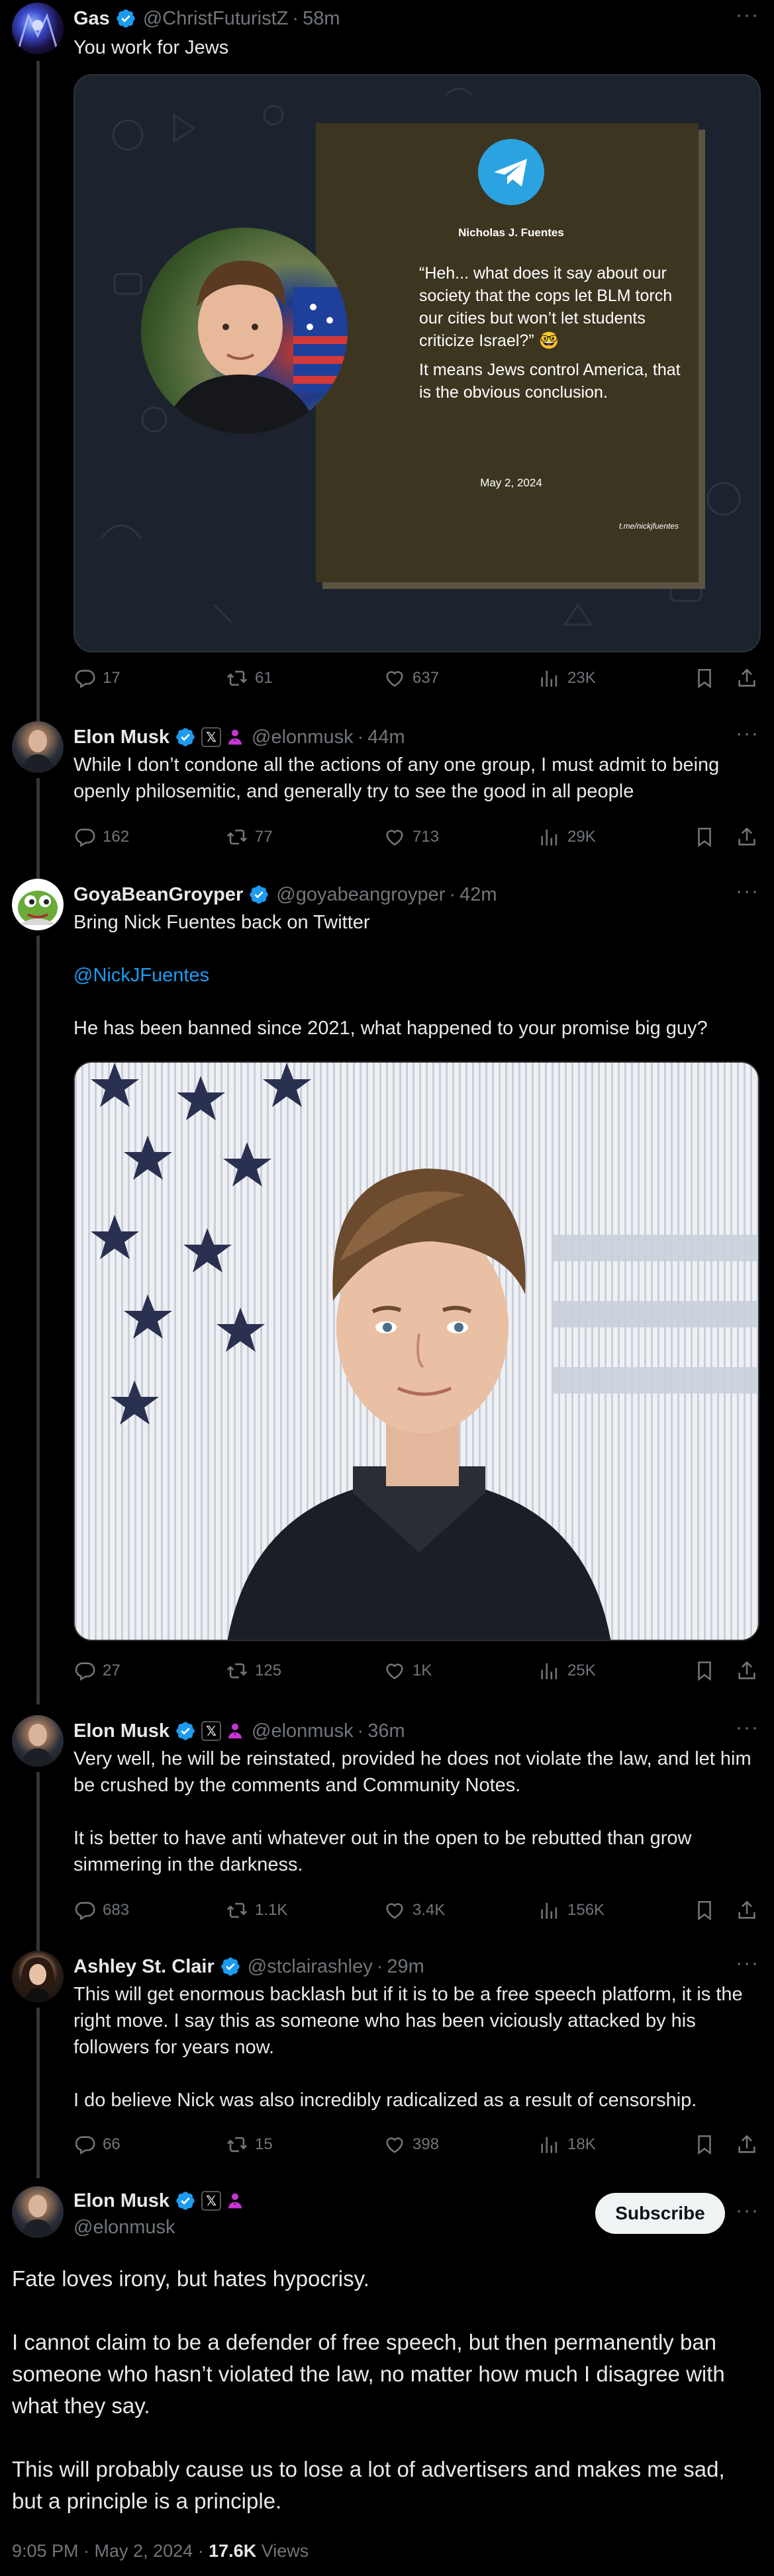 This screenshot has width=774, height=2576. Describe the element at coordinates (97, 2144) in the screenshot. I see `reply-button: 66` at that location.